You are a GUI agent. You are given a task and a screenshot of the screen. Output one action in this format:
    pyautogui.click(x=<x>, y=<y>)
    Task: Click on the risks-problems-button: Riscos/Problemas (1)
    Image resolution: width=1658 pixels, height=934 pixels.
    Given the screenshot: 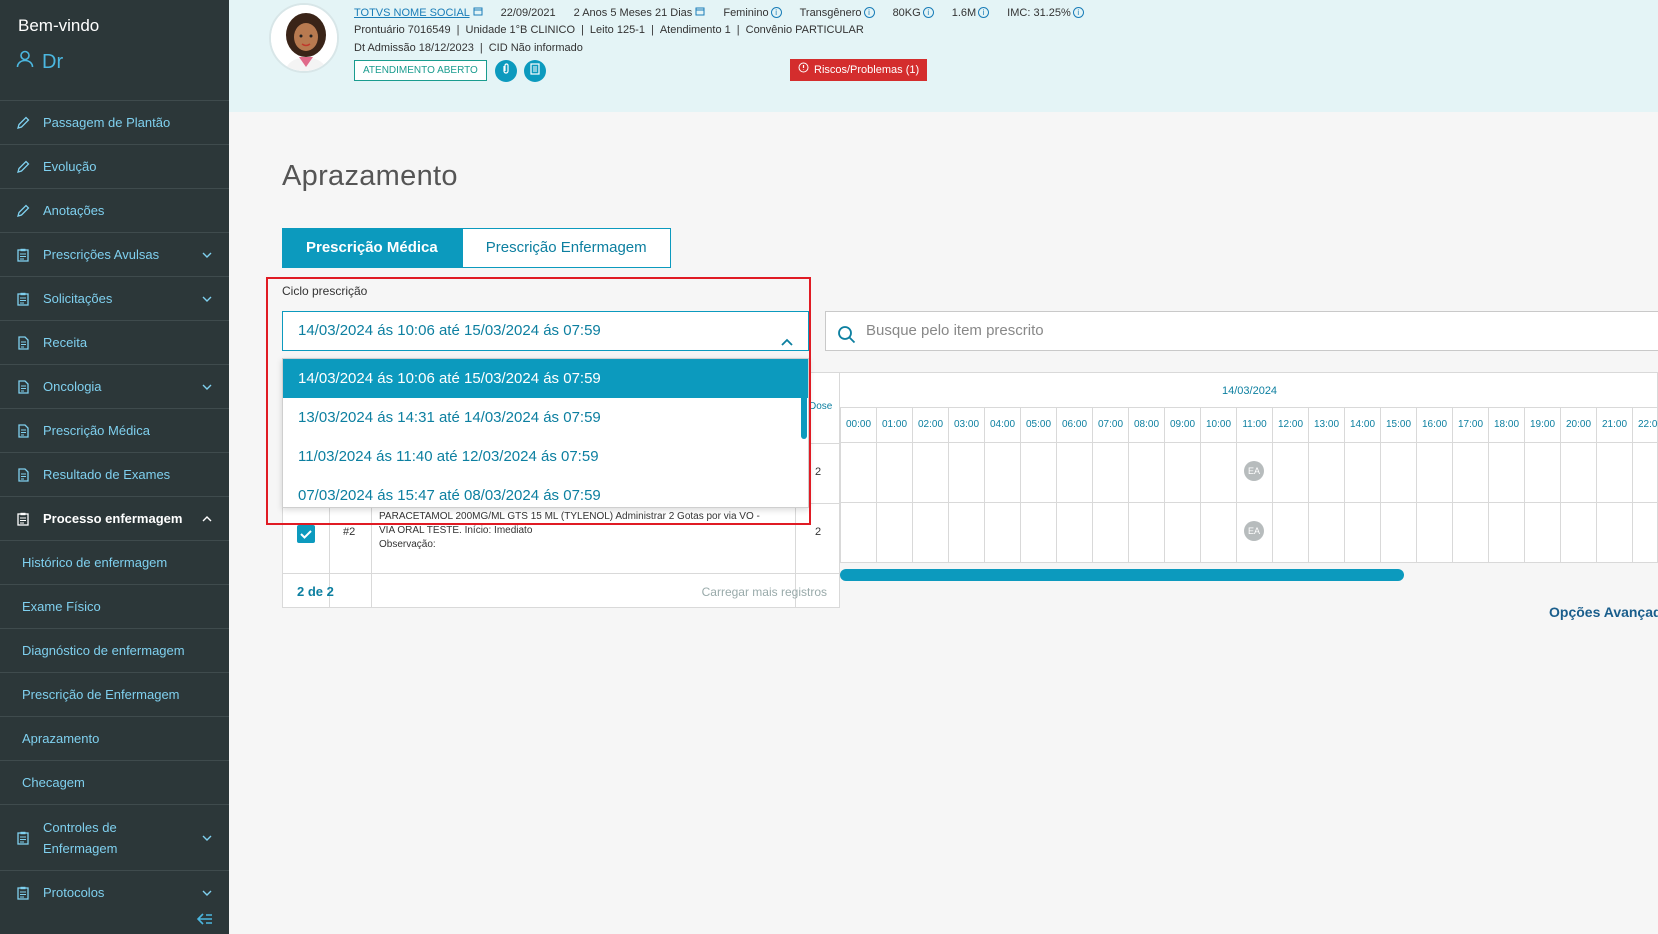 What is the action you would take?
    pyautogui.click(x=859, y=70)
    